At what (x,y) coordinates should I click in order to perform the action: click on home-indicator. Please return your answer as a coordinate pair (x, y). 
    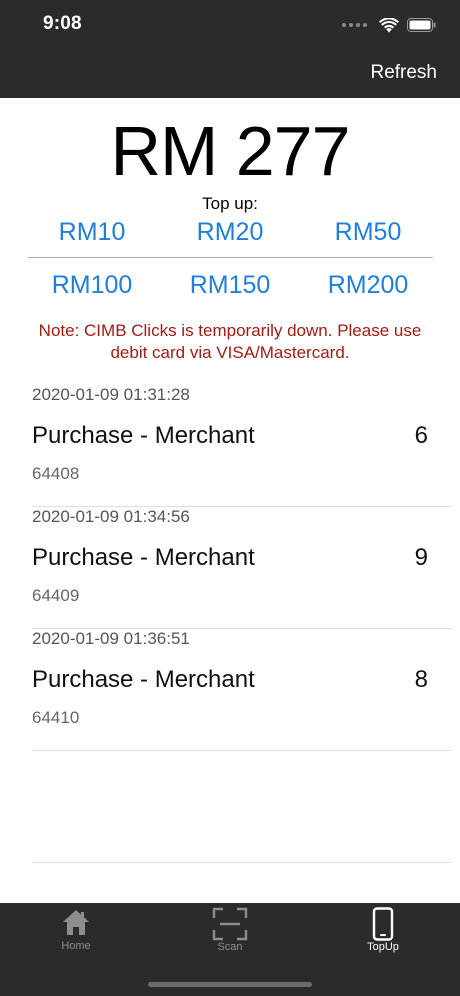
    Looking at the image, I should click on (230, 984).